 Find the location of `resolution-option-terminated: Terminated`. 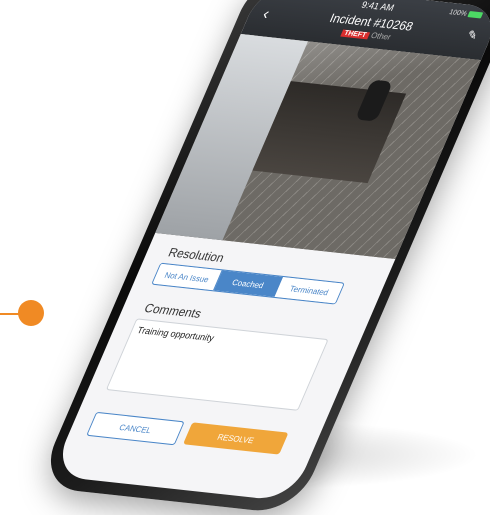

resolution-option-terminated: Terminated is located at coordinates (309, 290).